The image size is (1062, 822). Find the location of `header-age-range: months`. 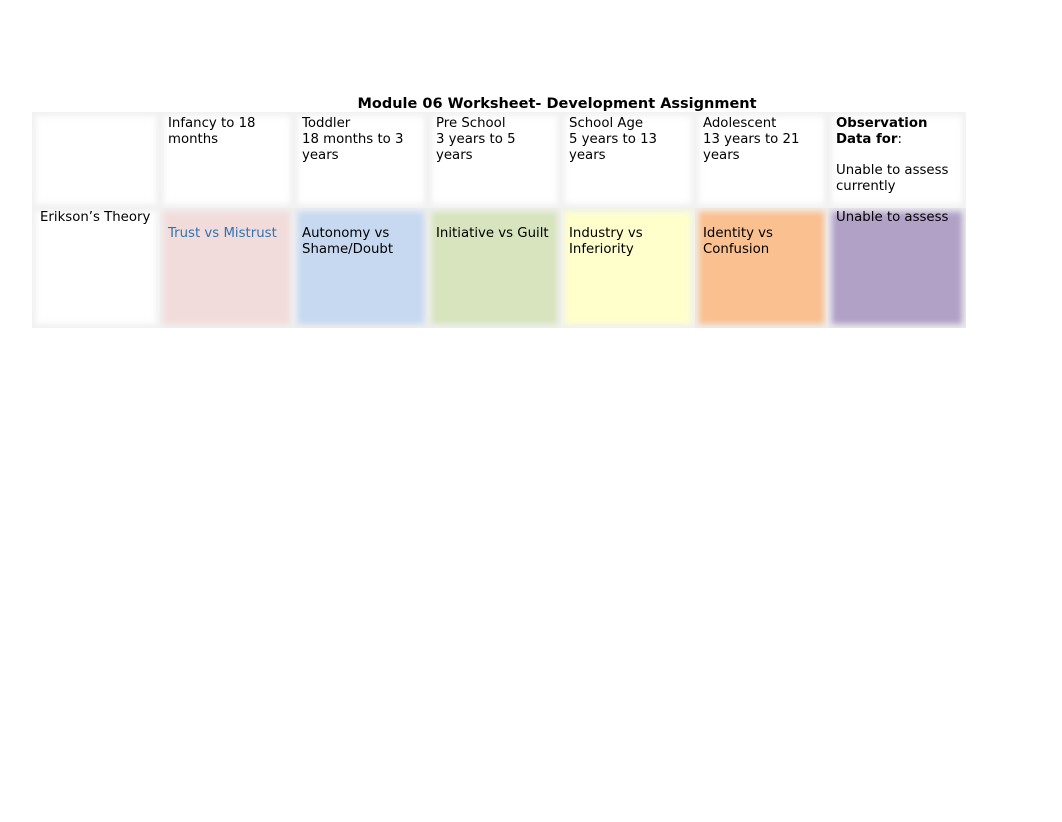

header-age-range: months is located at coordinates (193, 139).